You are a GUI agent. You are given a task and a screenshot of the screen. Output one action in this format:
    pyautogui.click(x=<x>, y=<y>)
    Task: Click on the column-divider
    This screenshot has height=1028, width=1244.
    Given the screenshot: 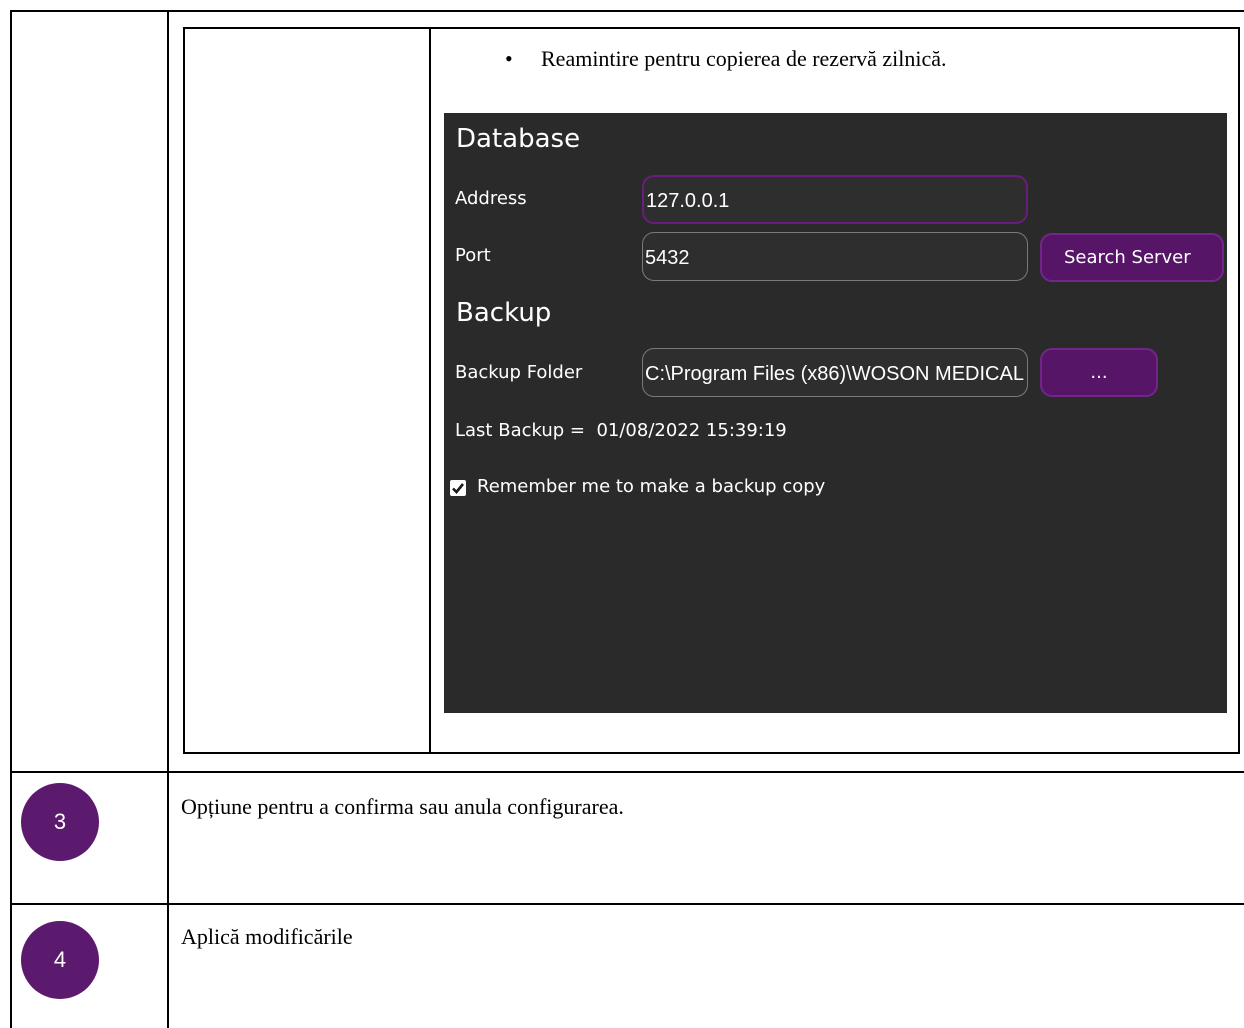 What is the action you would take?
    pyautogui.click(x=168, y=519)
    